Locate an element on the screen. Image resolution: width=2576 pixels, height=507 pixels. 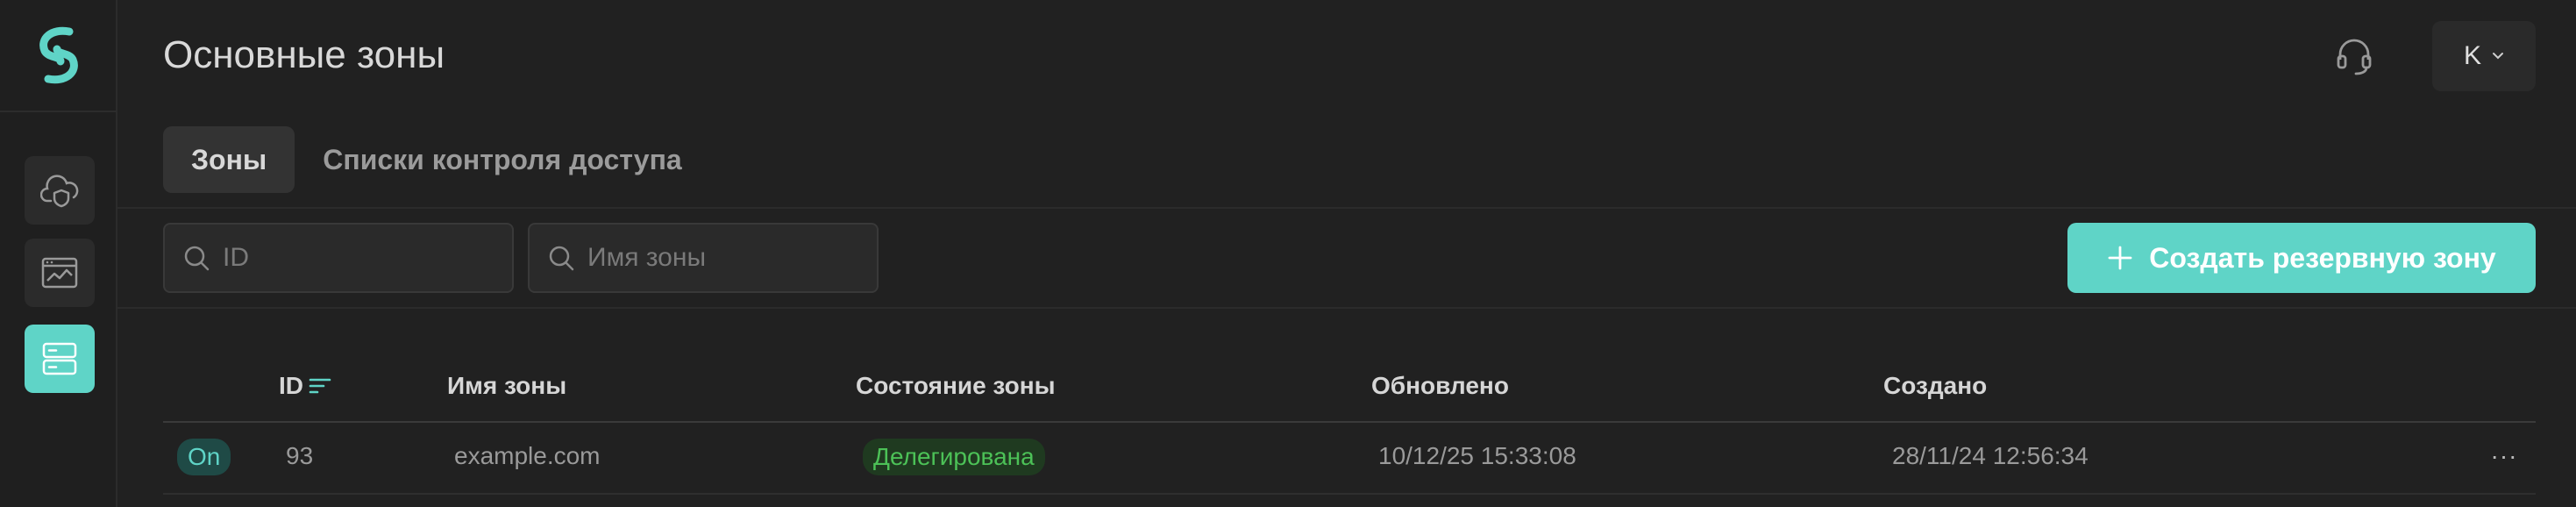
tab-bar: Зоны Списки контроля доступа is located at coordinates (428, 160).